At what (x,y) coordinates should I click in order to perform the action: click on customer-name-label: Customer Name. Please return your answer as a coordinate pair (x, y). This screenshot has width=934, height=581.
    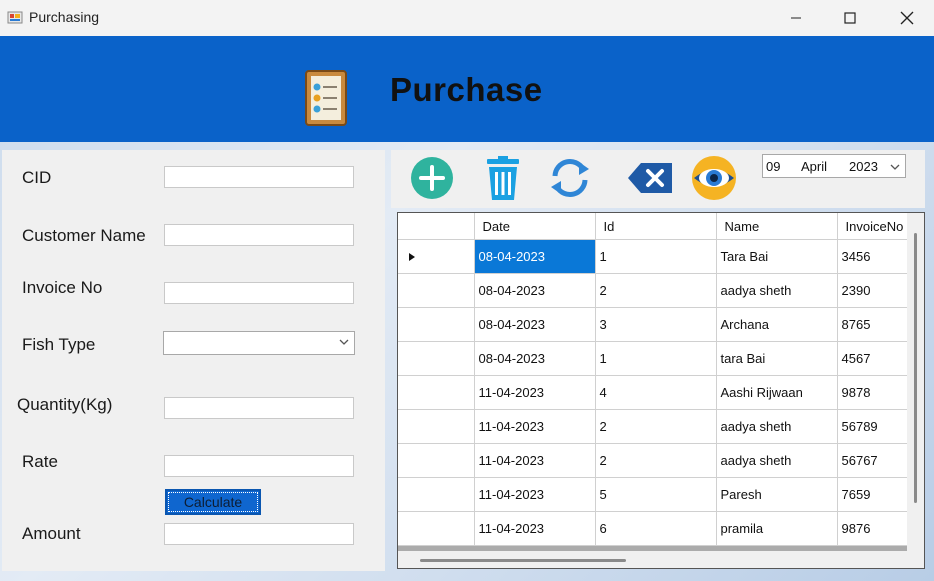
    Looking at the image, I should click on (84, 235).